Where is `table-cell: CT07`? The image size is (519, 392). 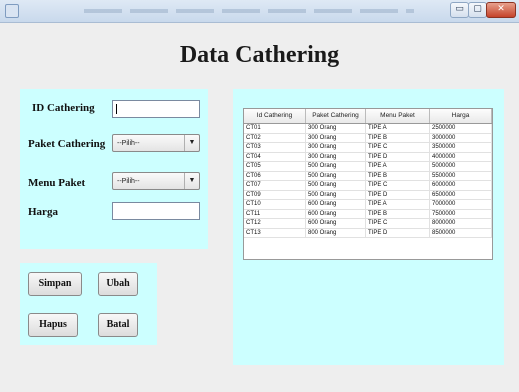 table-cell: CT07 is located at coordinates (275, 185).